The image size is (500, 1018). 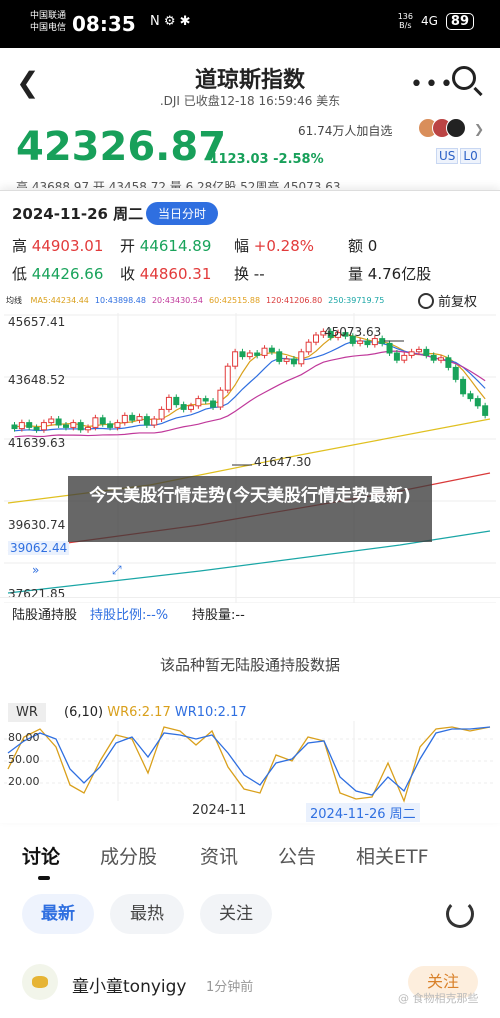 I want to click on candles, so click(x=250, y=380).